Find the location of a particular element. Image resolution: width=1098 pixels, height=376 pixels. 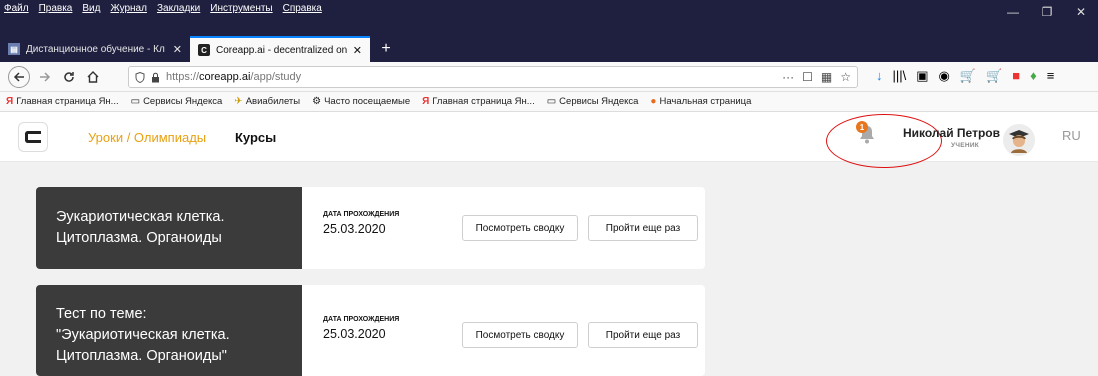

menu-help: Справка is located at coordinates (302, 8).